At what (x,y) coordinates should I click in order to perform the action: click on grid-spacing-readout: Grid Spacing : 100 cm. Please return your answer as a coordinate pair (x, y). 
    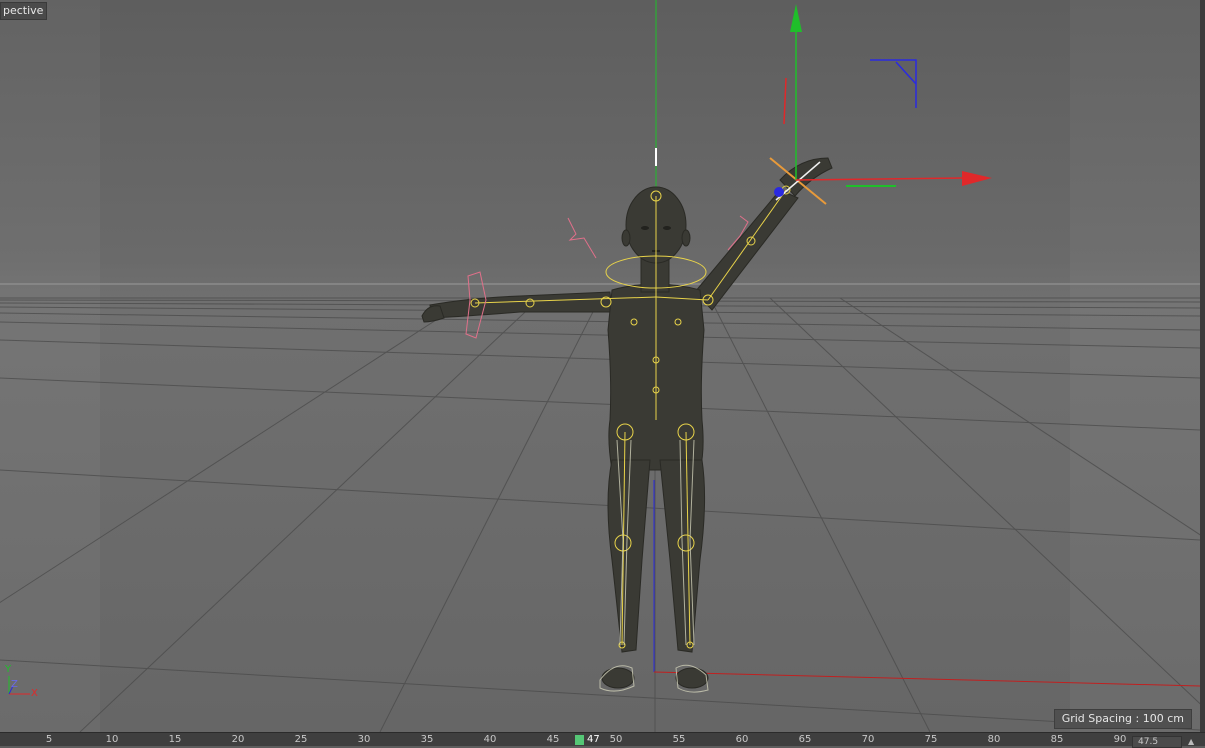
    Looking at the image, I should click on (1122, 719).